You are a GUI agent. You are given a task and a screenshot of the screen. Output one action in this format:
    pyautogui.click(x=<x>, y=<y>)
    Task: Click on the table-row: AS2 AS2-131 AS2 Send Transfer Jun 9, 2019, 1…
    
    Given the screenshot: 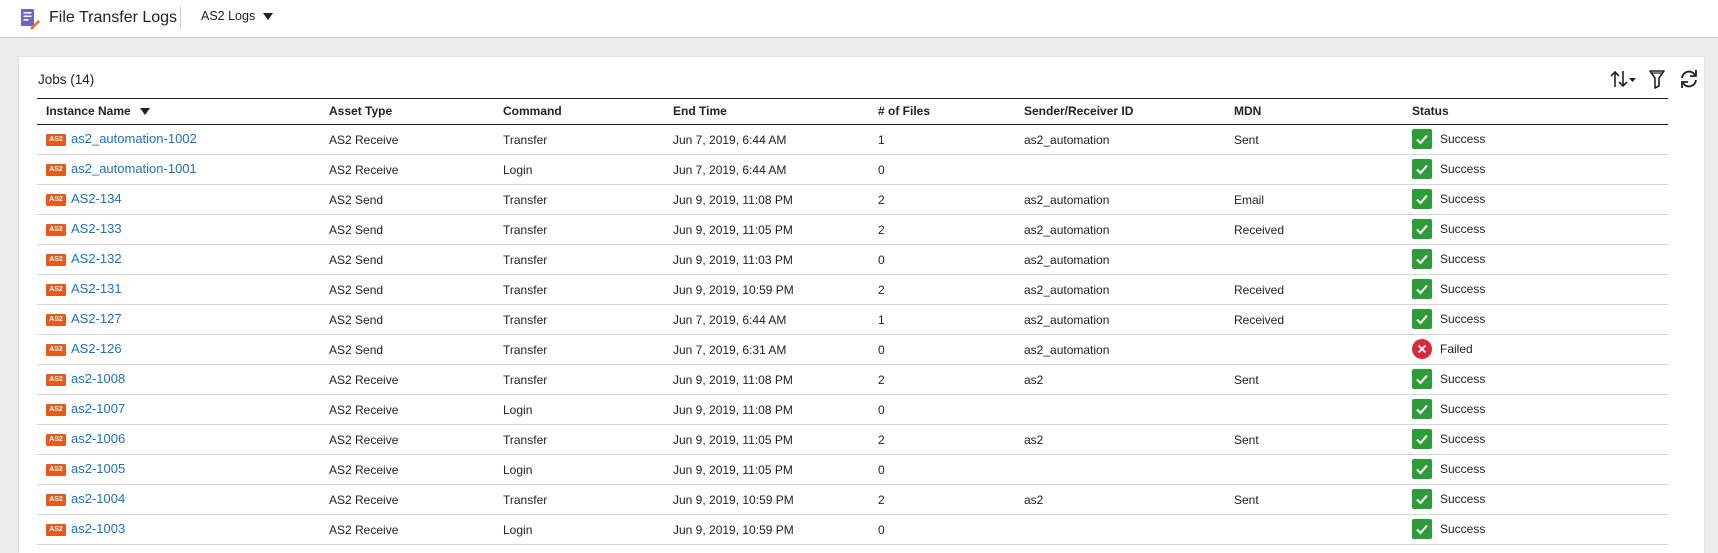 What is the action you would take?
    pyautogui.click(x=852, y=290)
    